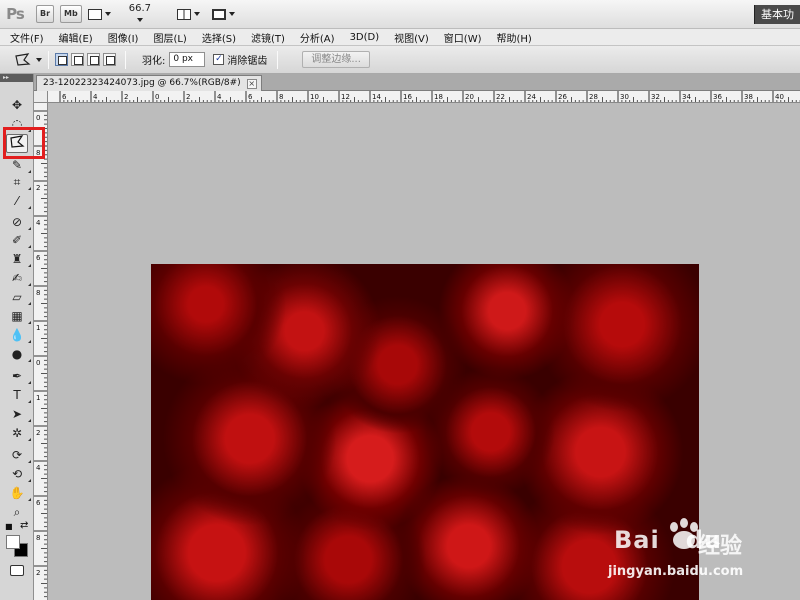 This screenshot has height=600, width=800. I want to click on ruler-label: 26, so click(562, 97).